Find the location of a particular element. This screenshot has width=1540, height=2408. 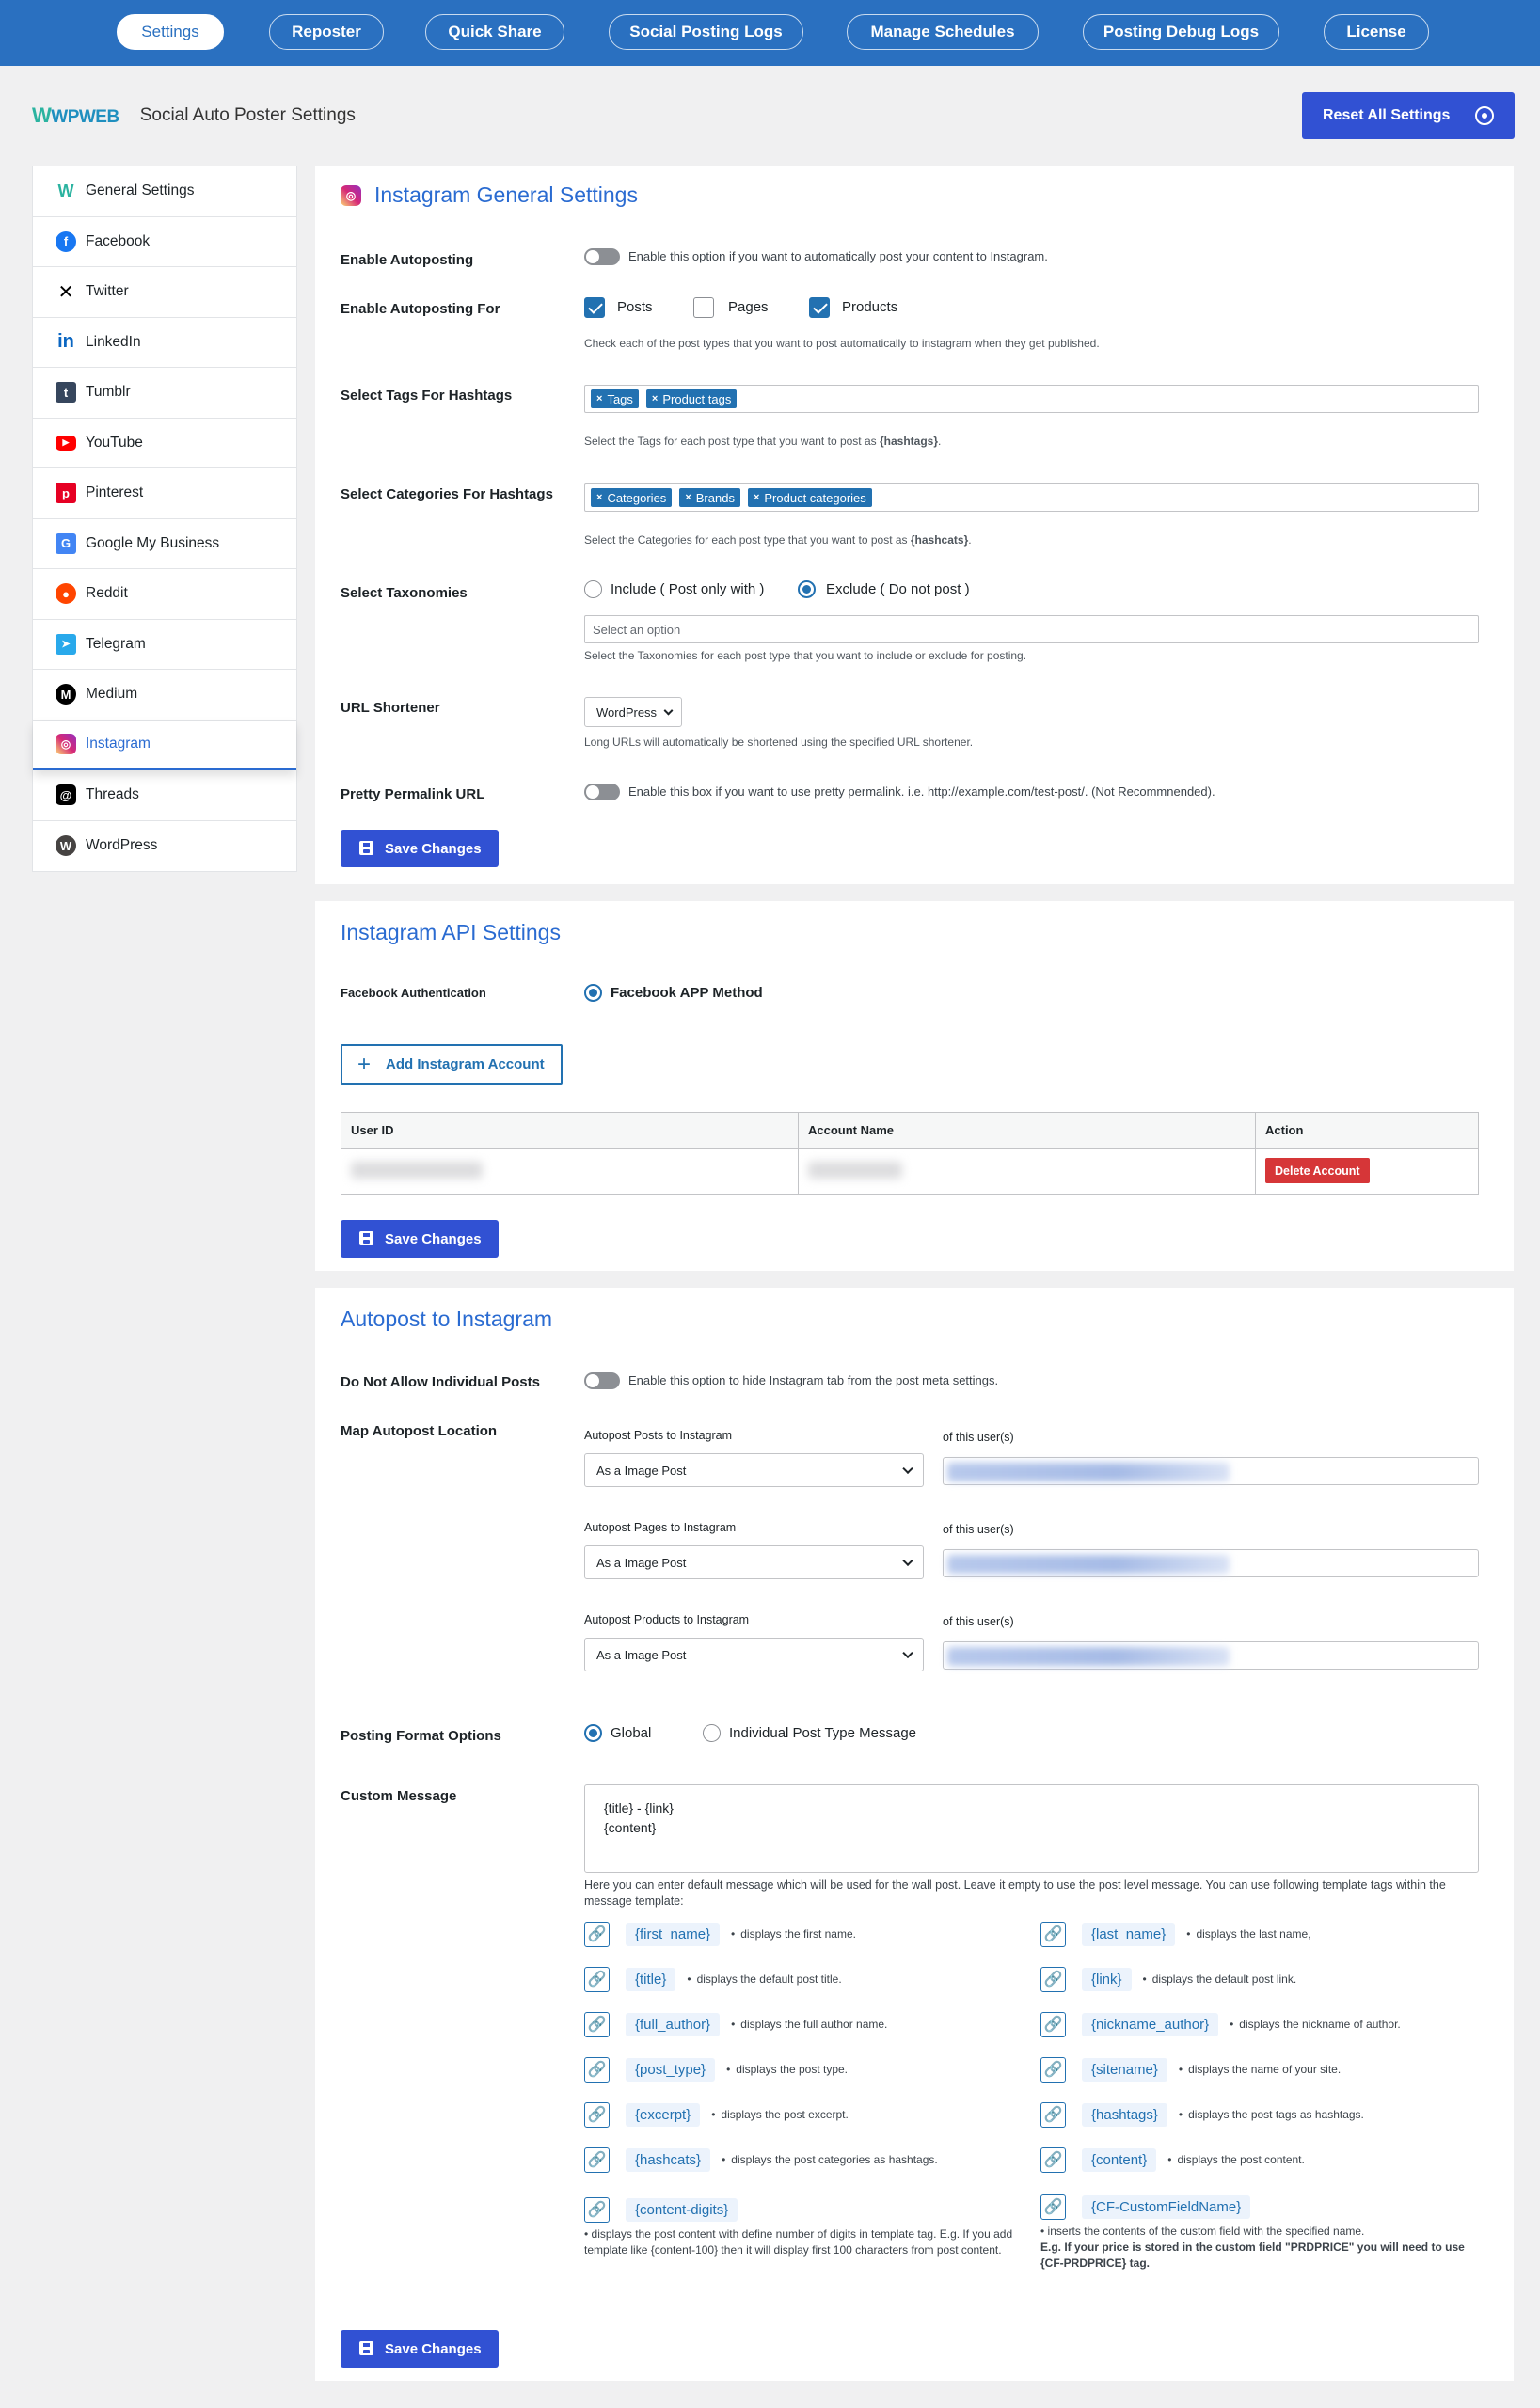

tab-license: License is located at coordinates (1376, 32).